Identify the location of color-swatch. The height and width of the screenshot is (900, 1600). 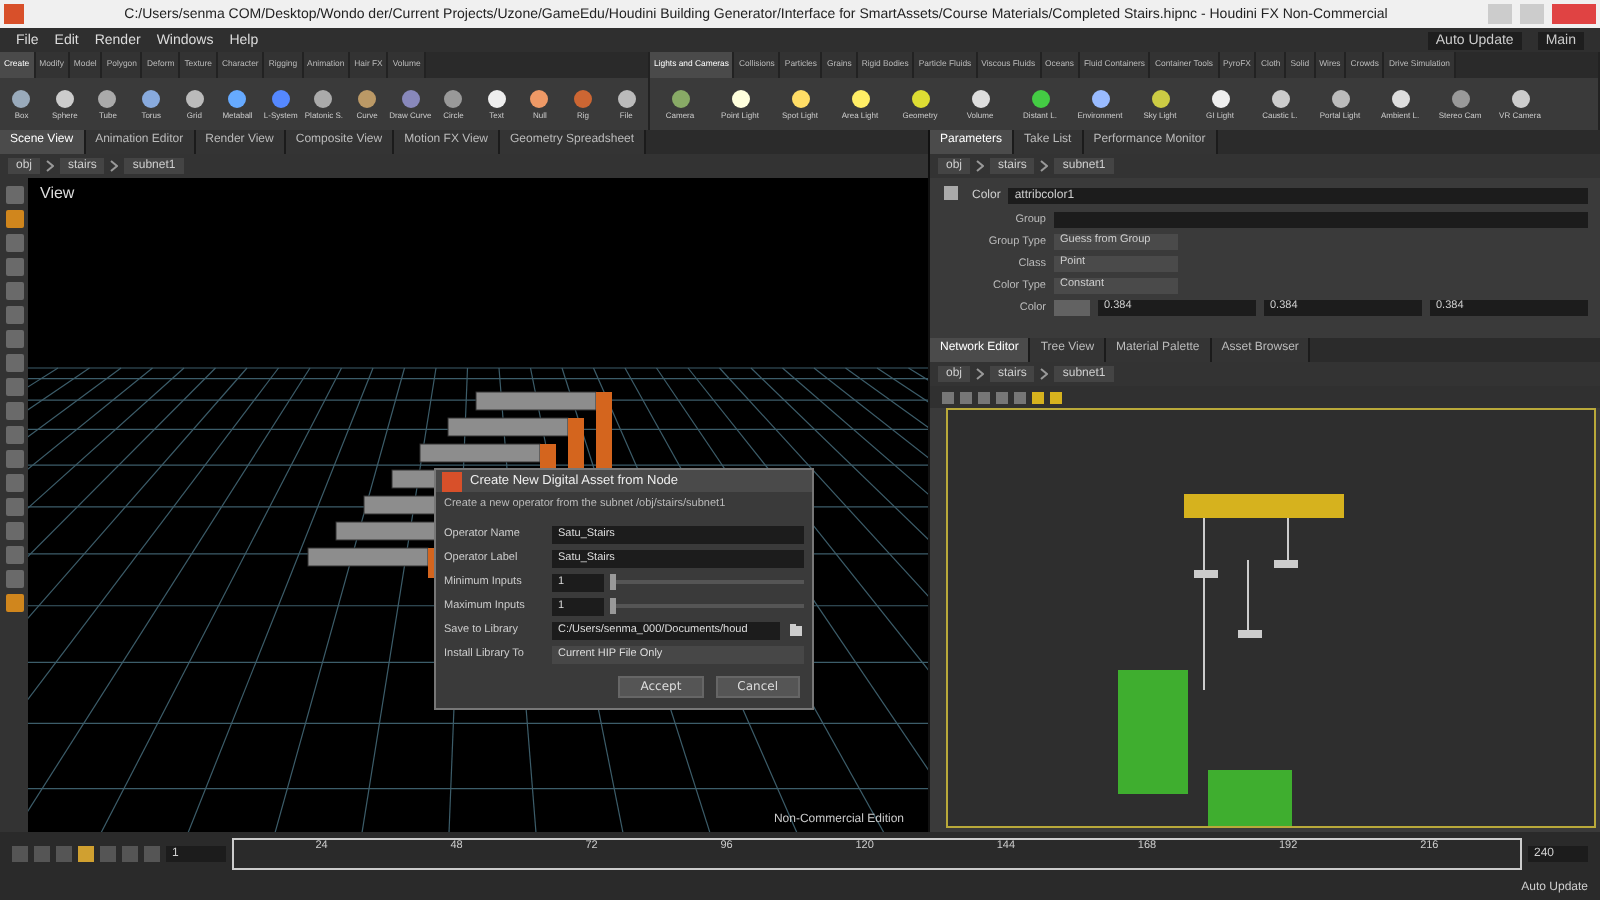
(1072, 308).